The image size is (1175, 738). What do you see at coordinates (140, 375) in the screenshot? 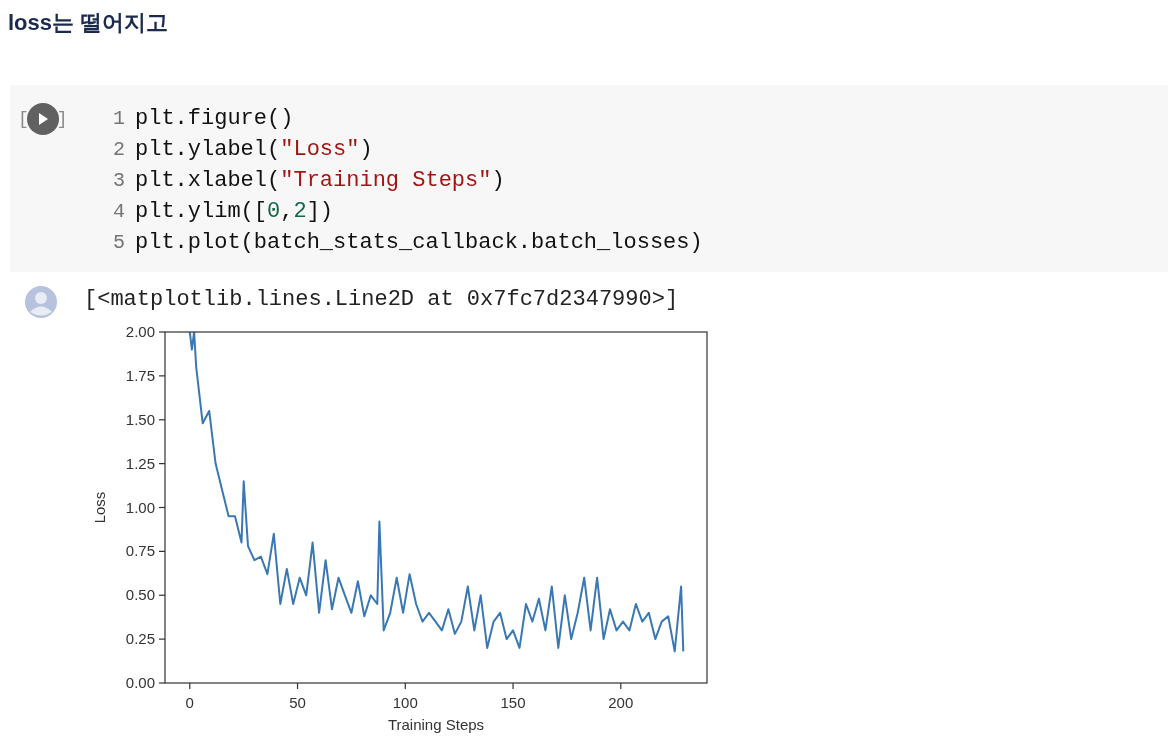
I see `tick-label: 1.75` at bounding box center [140, 375].